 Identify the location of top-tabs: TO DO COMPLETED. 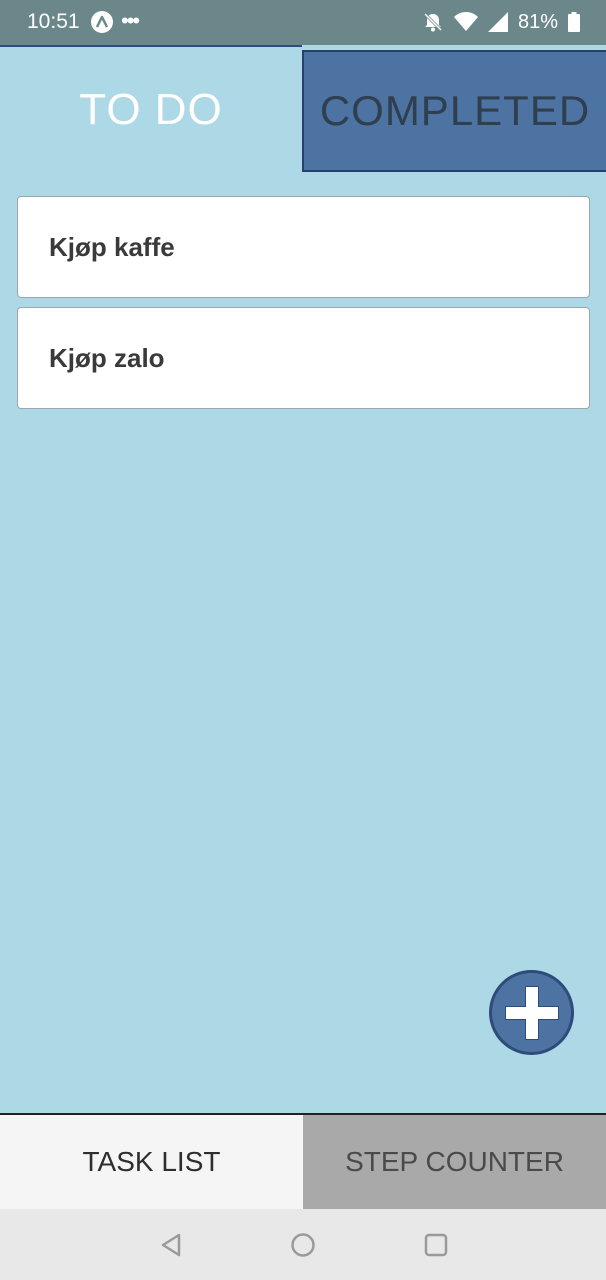
(303, 108).